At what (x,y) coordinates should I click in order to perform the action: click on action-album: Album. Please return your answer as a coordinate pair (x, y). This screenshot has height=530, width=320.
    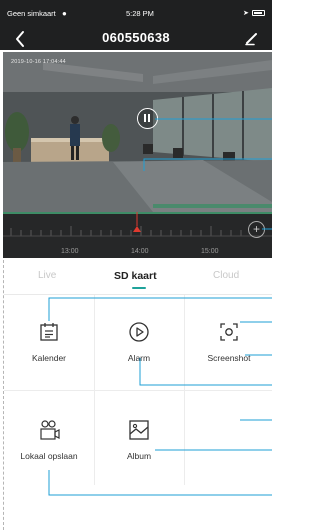
    Looking at the image, I should click on (139, 443).